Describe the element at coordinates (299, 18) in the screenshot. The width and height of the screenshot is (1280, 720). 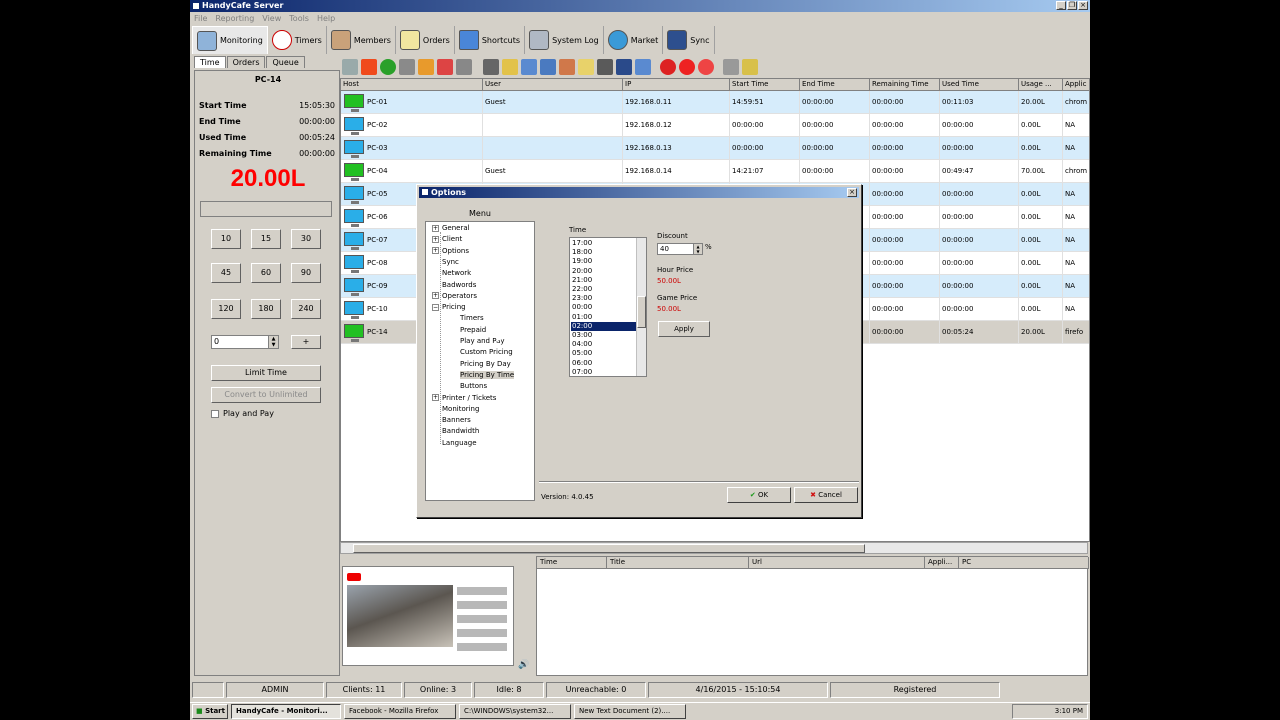
I see `menu-tools: Tools` at that location.